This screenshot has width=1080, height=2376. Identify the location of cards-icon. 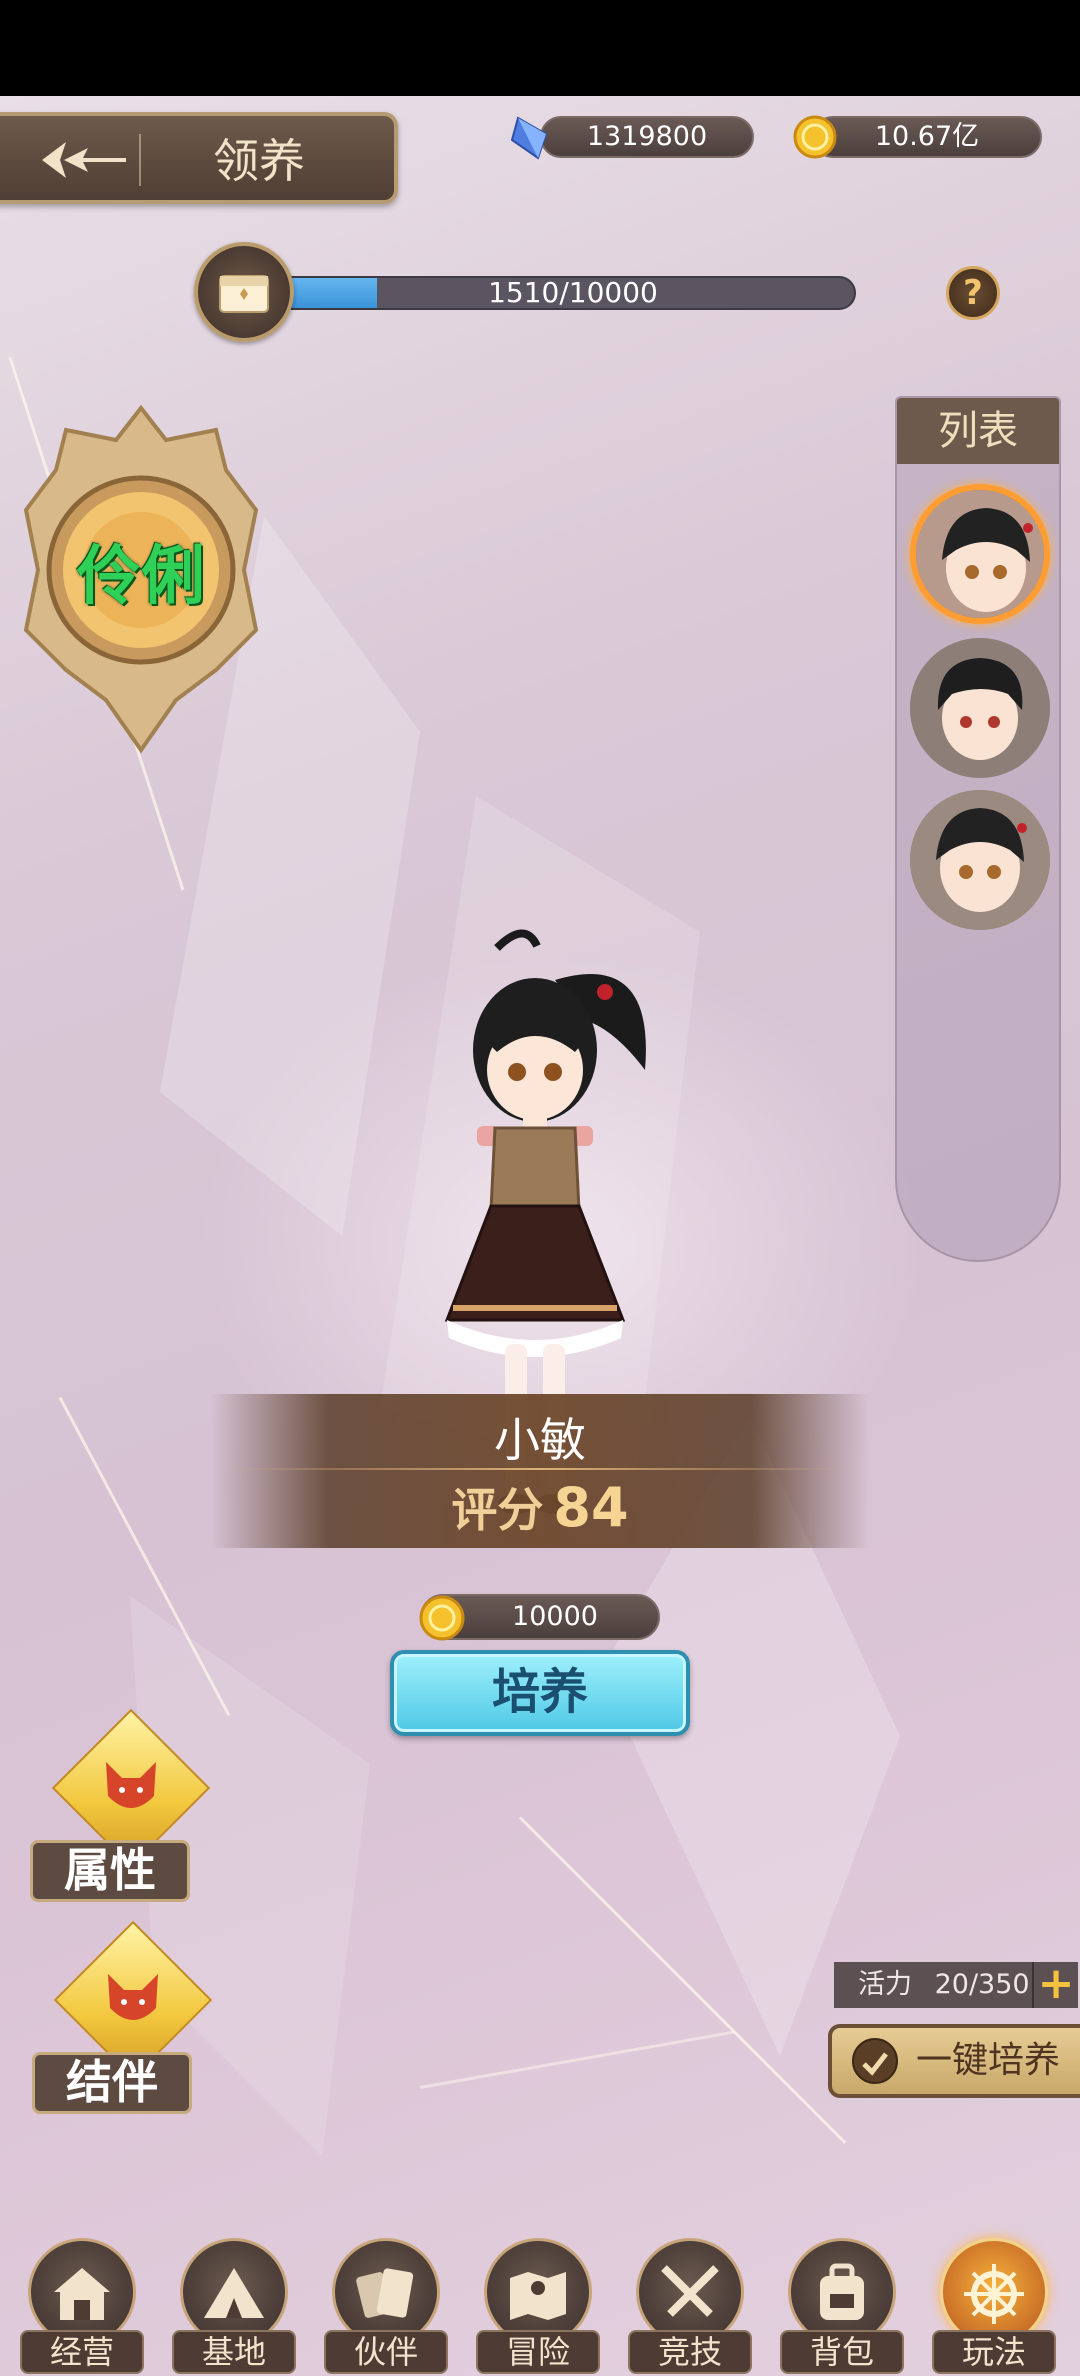
(385, 2293).